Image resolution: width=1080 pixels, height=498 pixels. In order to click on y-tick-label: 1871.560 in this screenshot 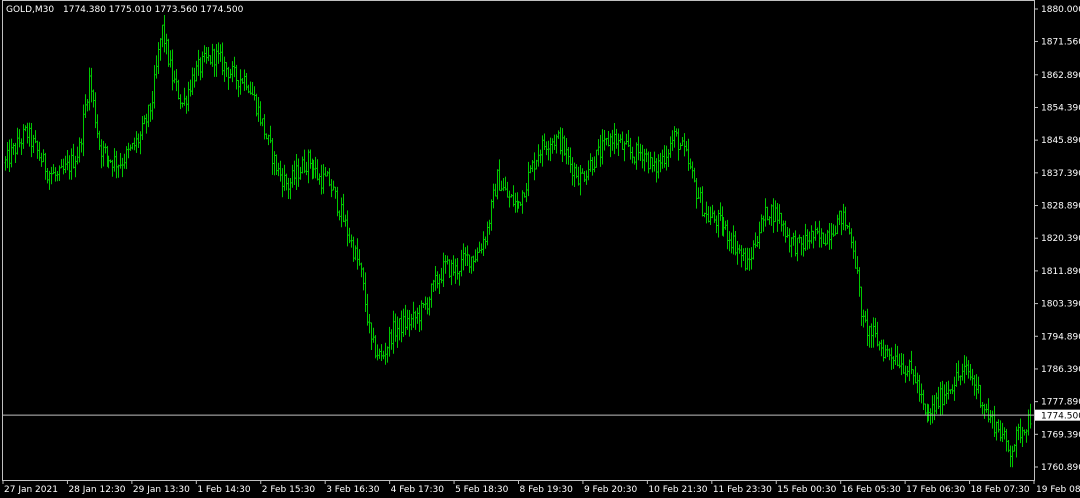, I will do `click(1060, 42)`.